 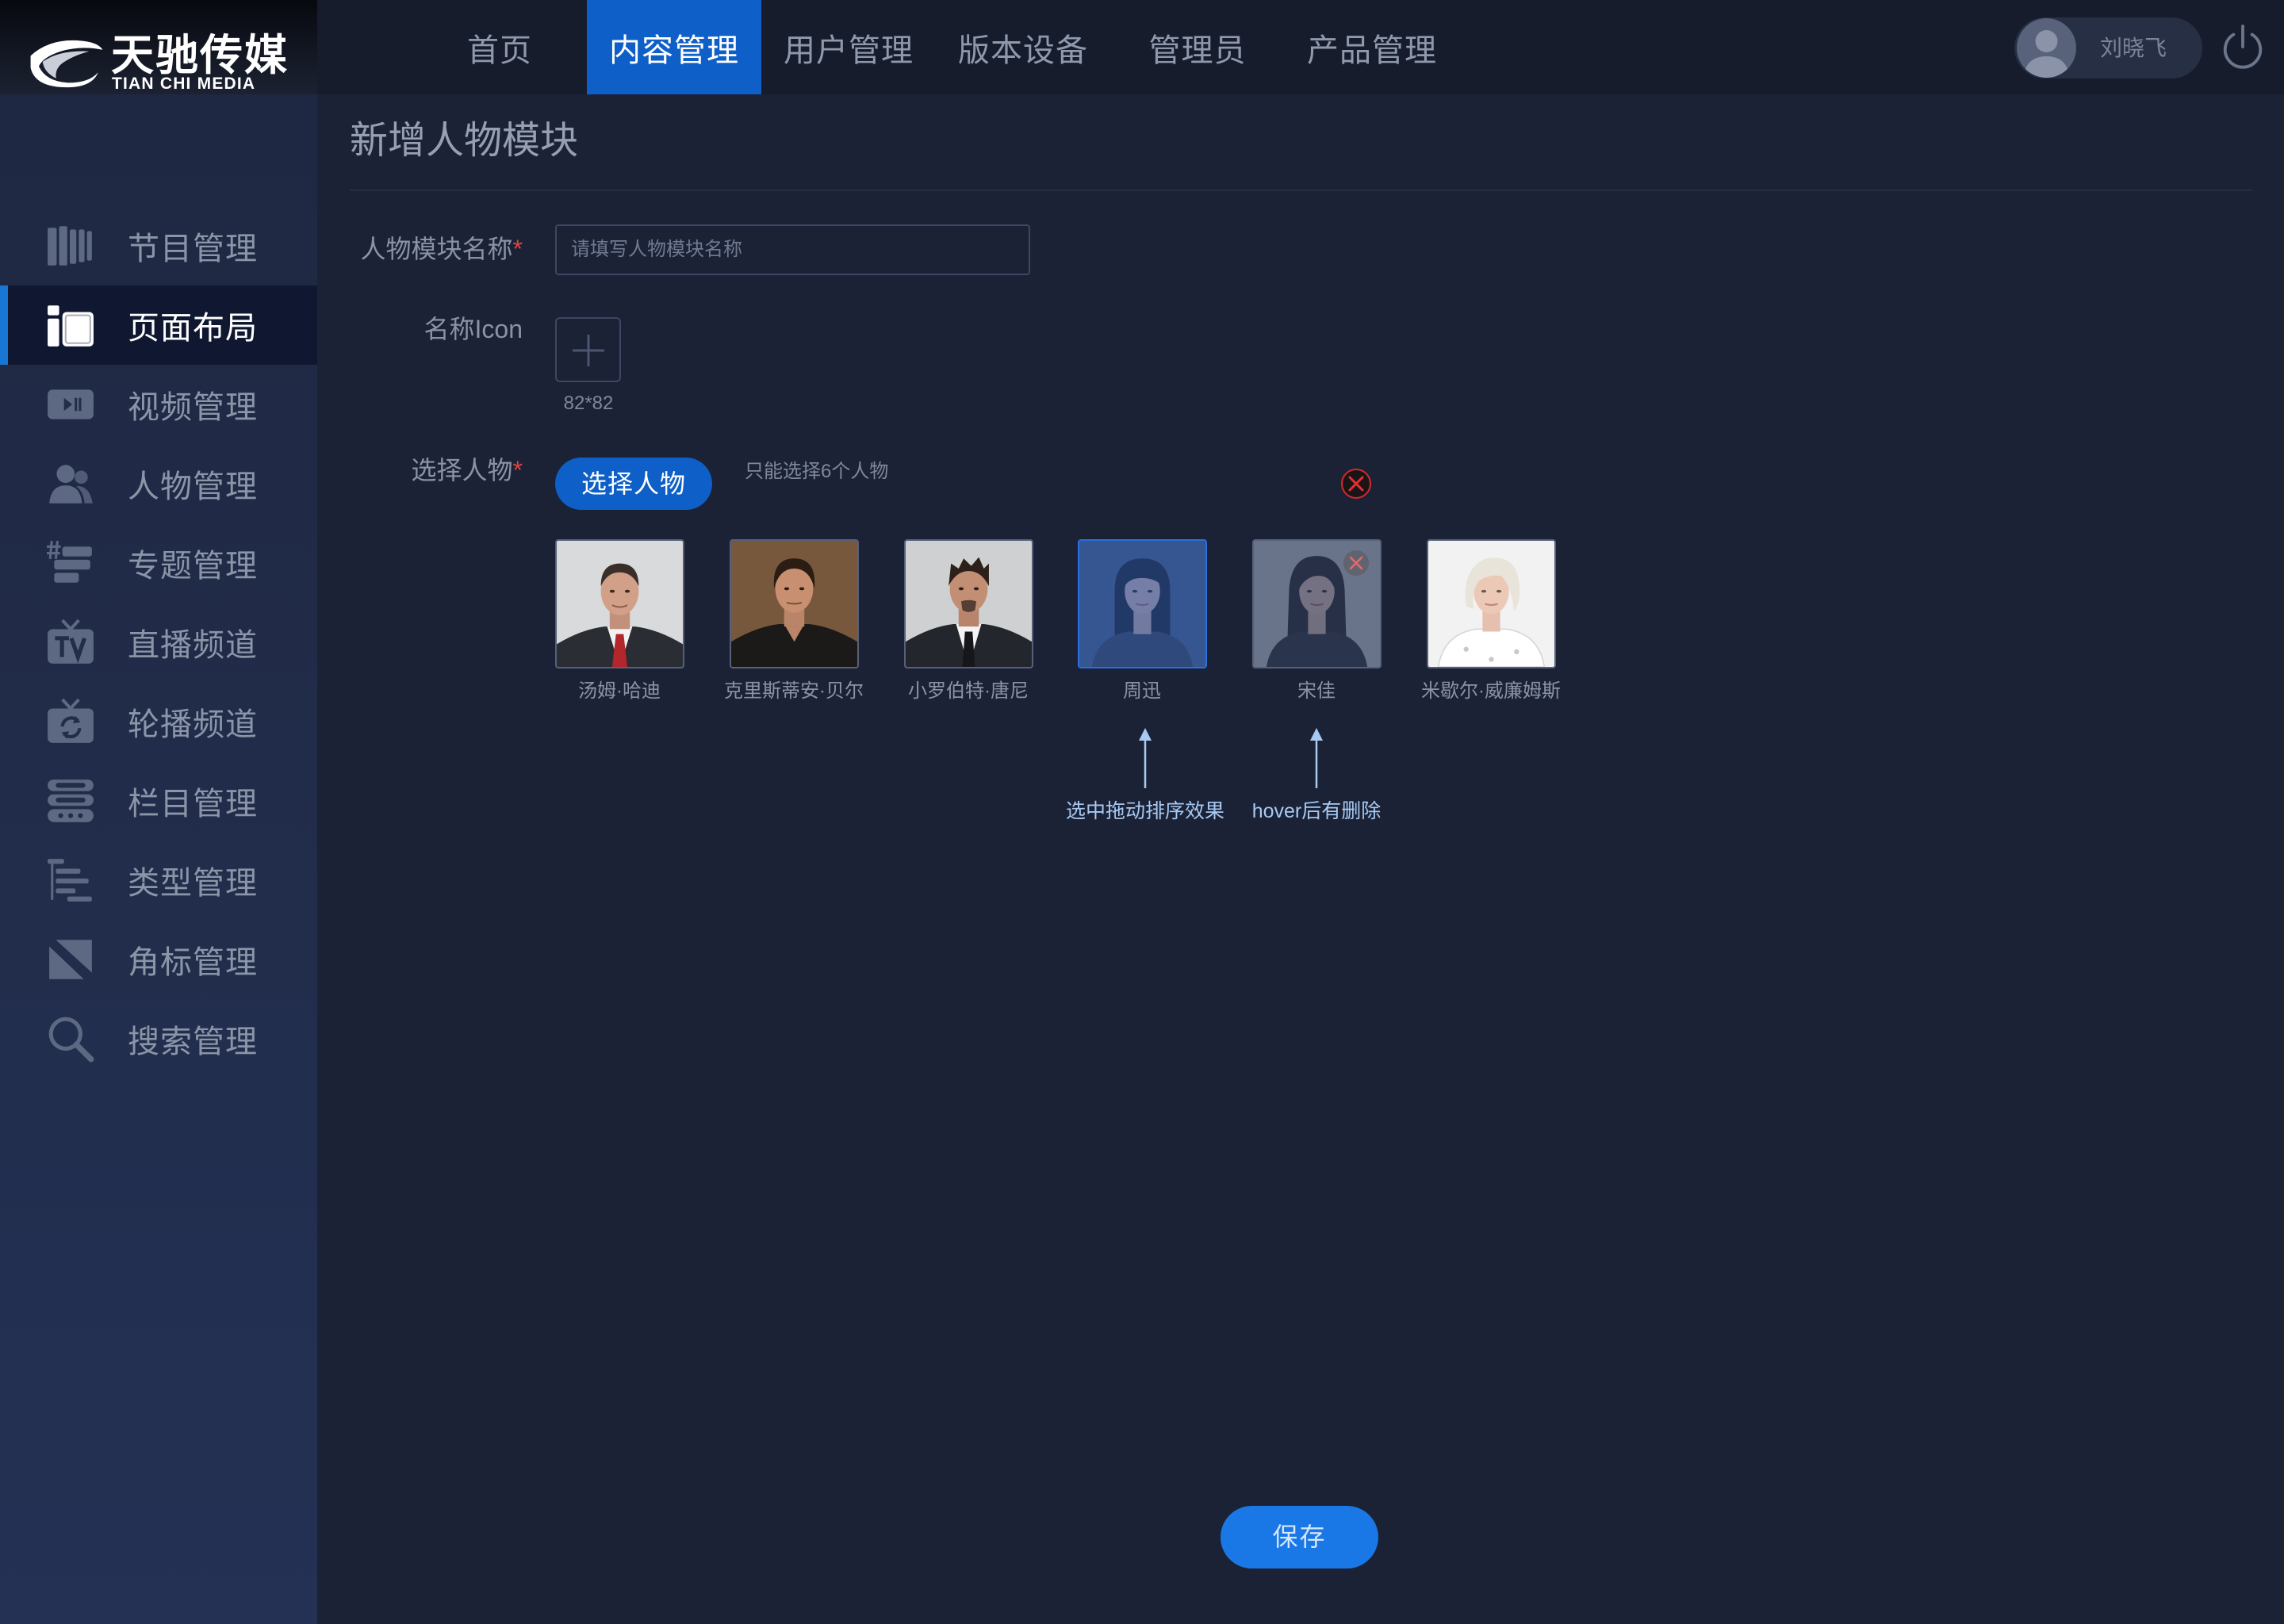 What do you see at coordinates (70, 800) in the screenshot?
I see `column-icon` at bounding box center [70, 800].